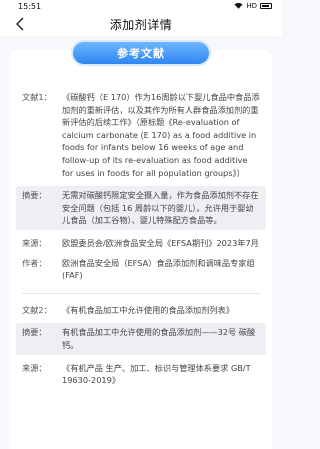  What do you see at coordinates (34, 262) in the screenshot?
I see `author-label: 作者：` at bounding box center [34, 262].